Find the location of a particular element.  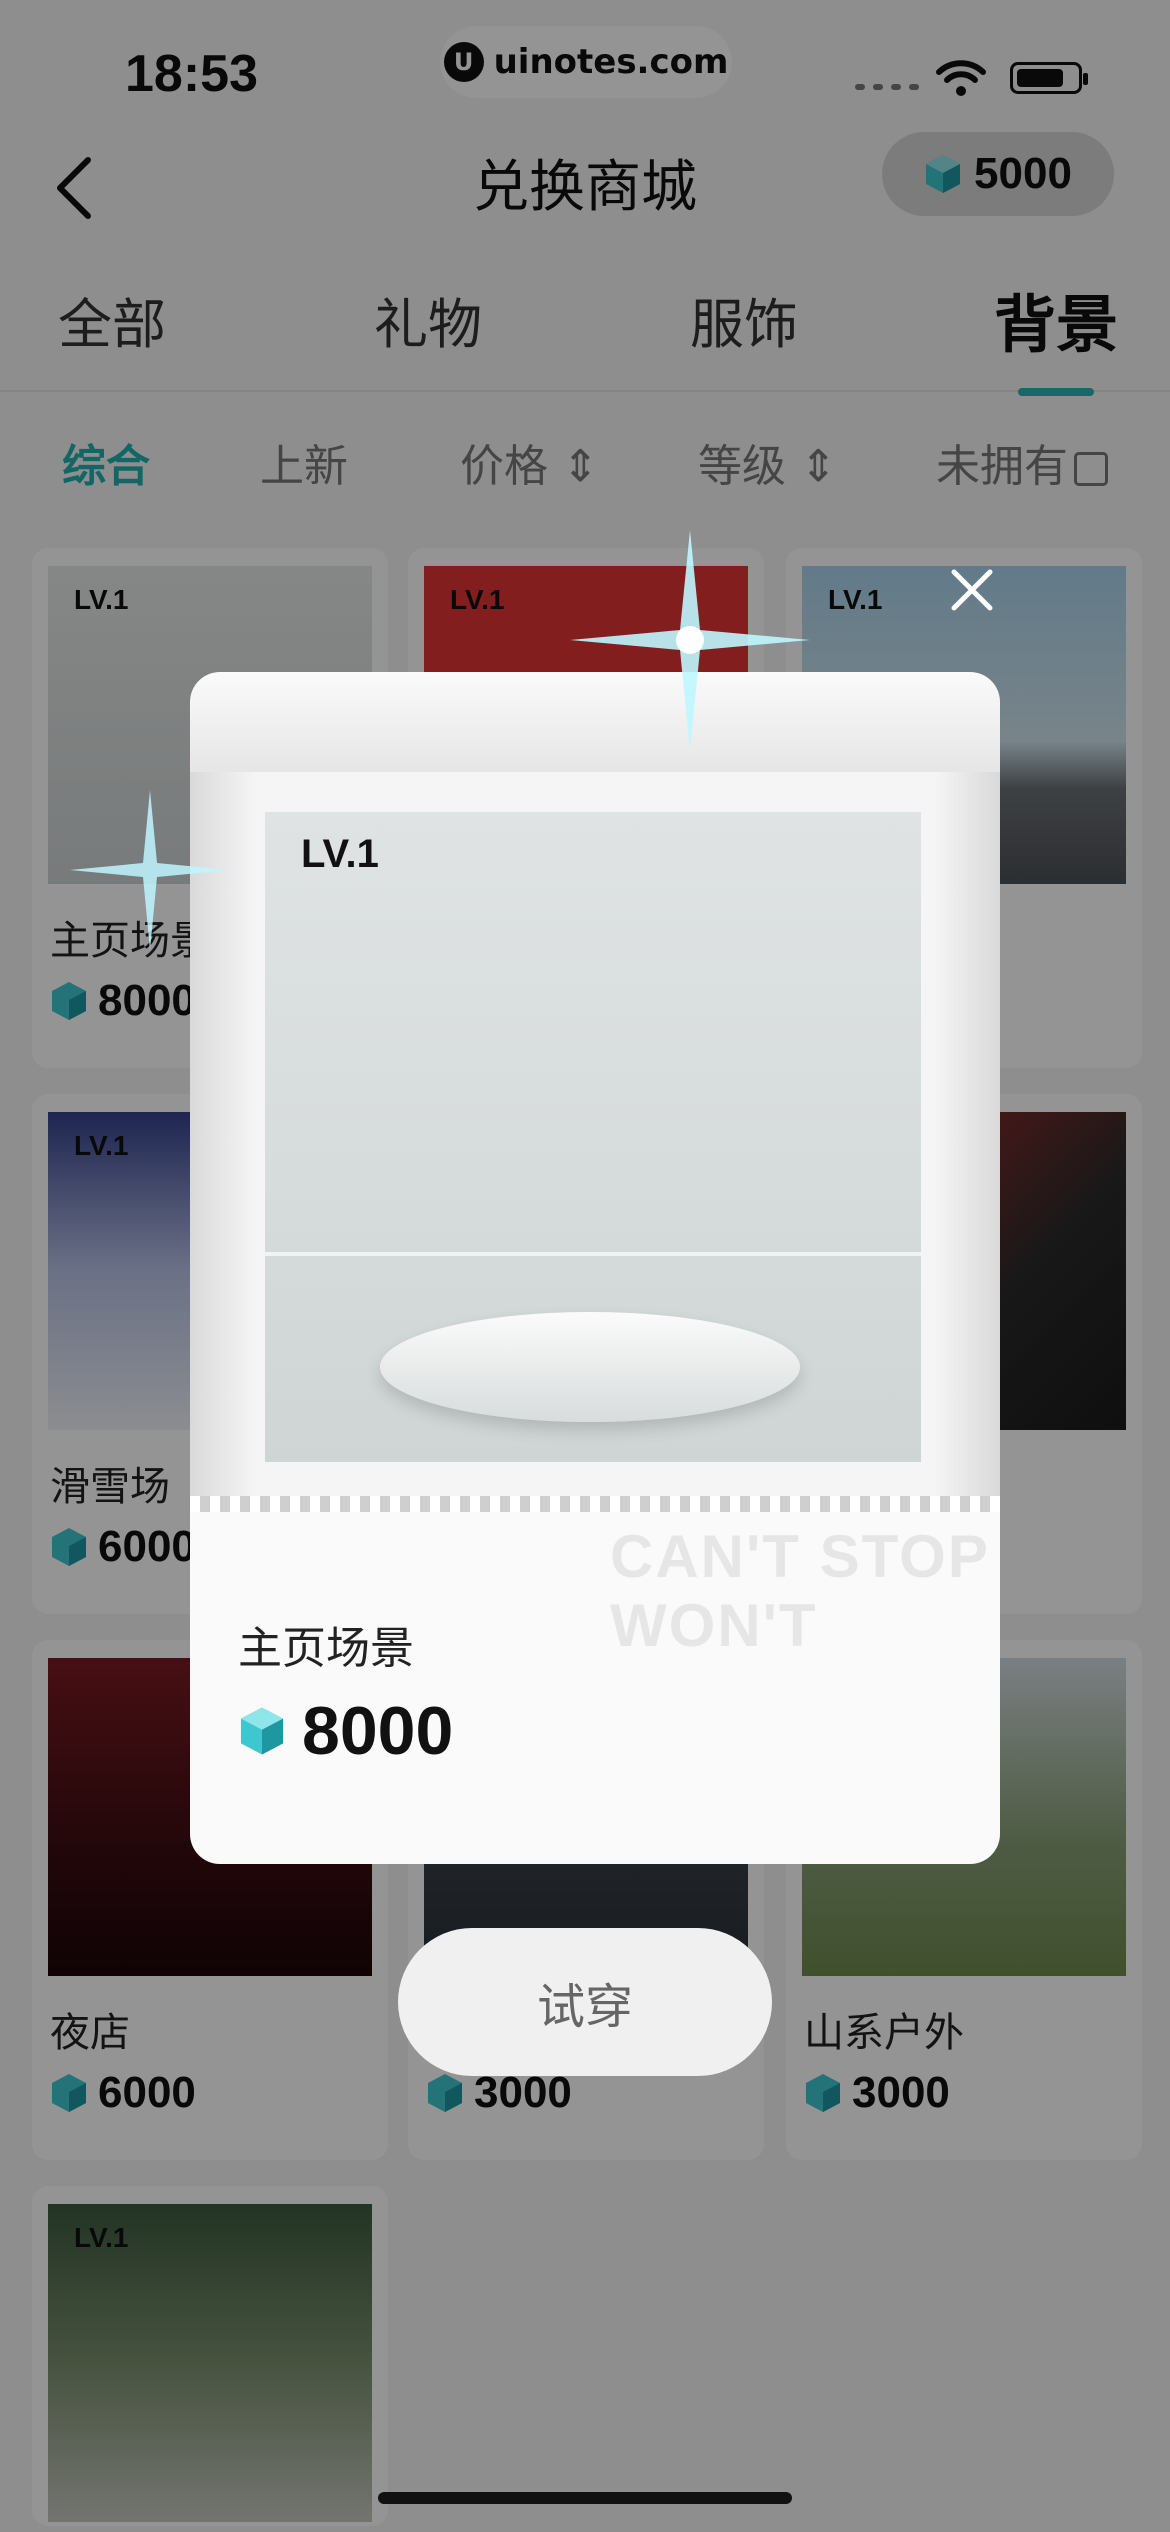

modal-info: CAN'T STOP WON'T 主页场景 8000 is located at coordinates (595, 1688).